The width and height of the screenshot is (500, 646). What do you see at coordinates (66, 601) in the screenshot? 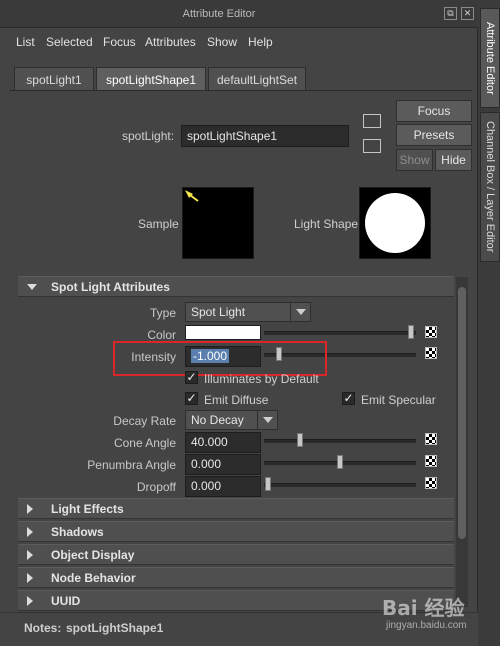
I see `section-title: UUID` at bounding box center [66, 601].